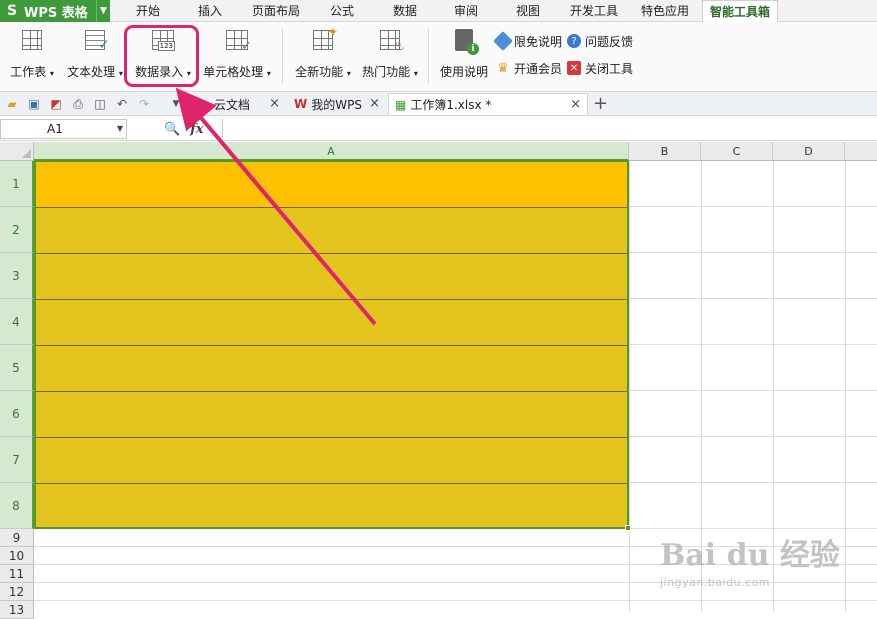 The width and height of the screenshot is (877, 619). What do you see at coordinates (144, 104) in the screenshot?
I see `redo-icon: ↷` at bounding box center [144, 104].